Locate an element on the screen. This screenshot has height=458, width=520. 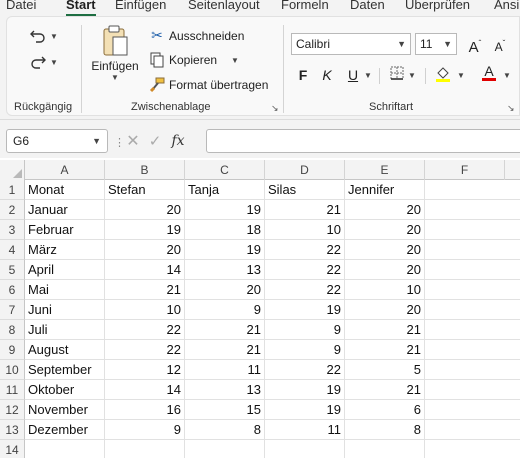
column-header-a: A is located at coordinates (65, 170).